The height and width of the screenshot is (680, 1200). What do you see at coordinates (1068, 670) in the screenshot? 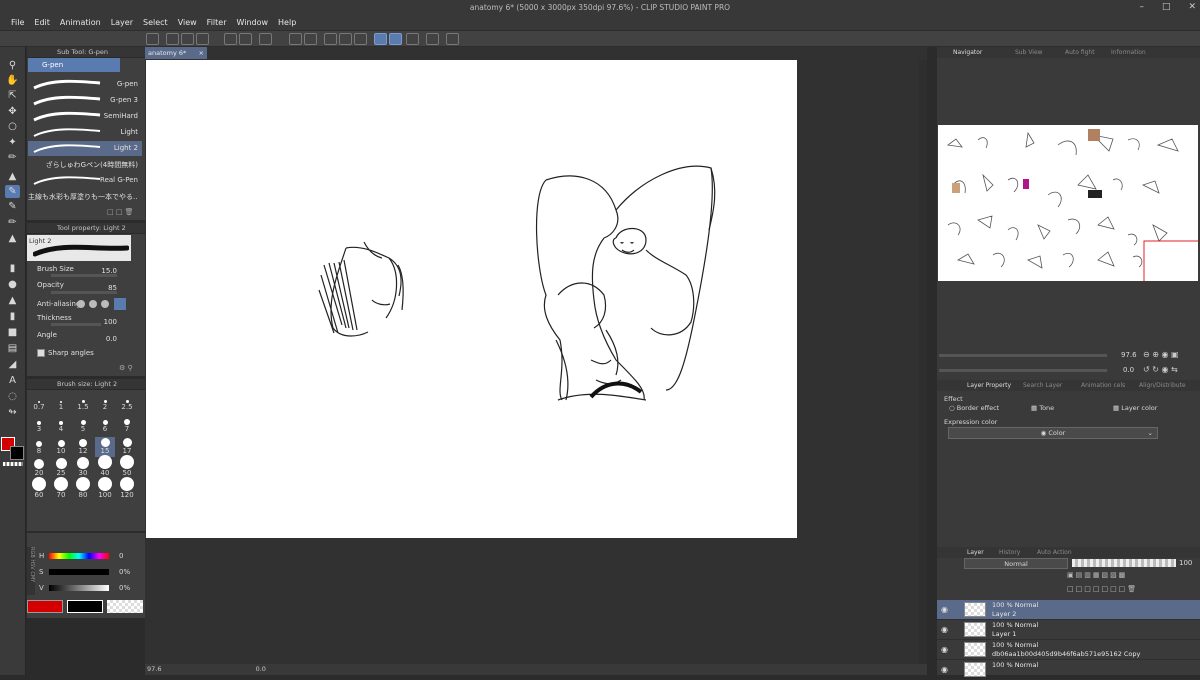
I see `layer-row: ◉ 100 % Normal` at bounding box center [1068, 670].